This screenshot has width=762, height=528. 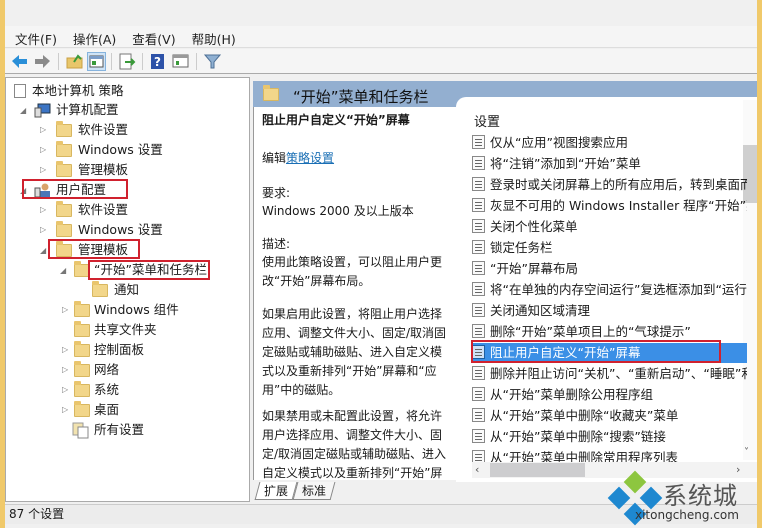 I want to click on tab-standard: 标准, so click(x=314, y=491).